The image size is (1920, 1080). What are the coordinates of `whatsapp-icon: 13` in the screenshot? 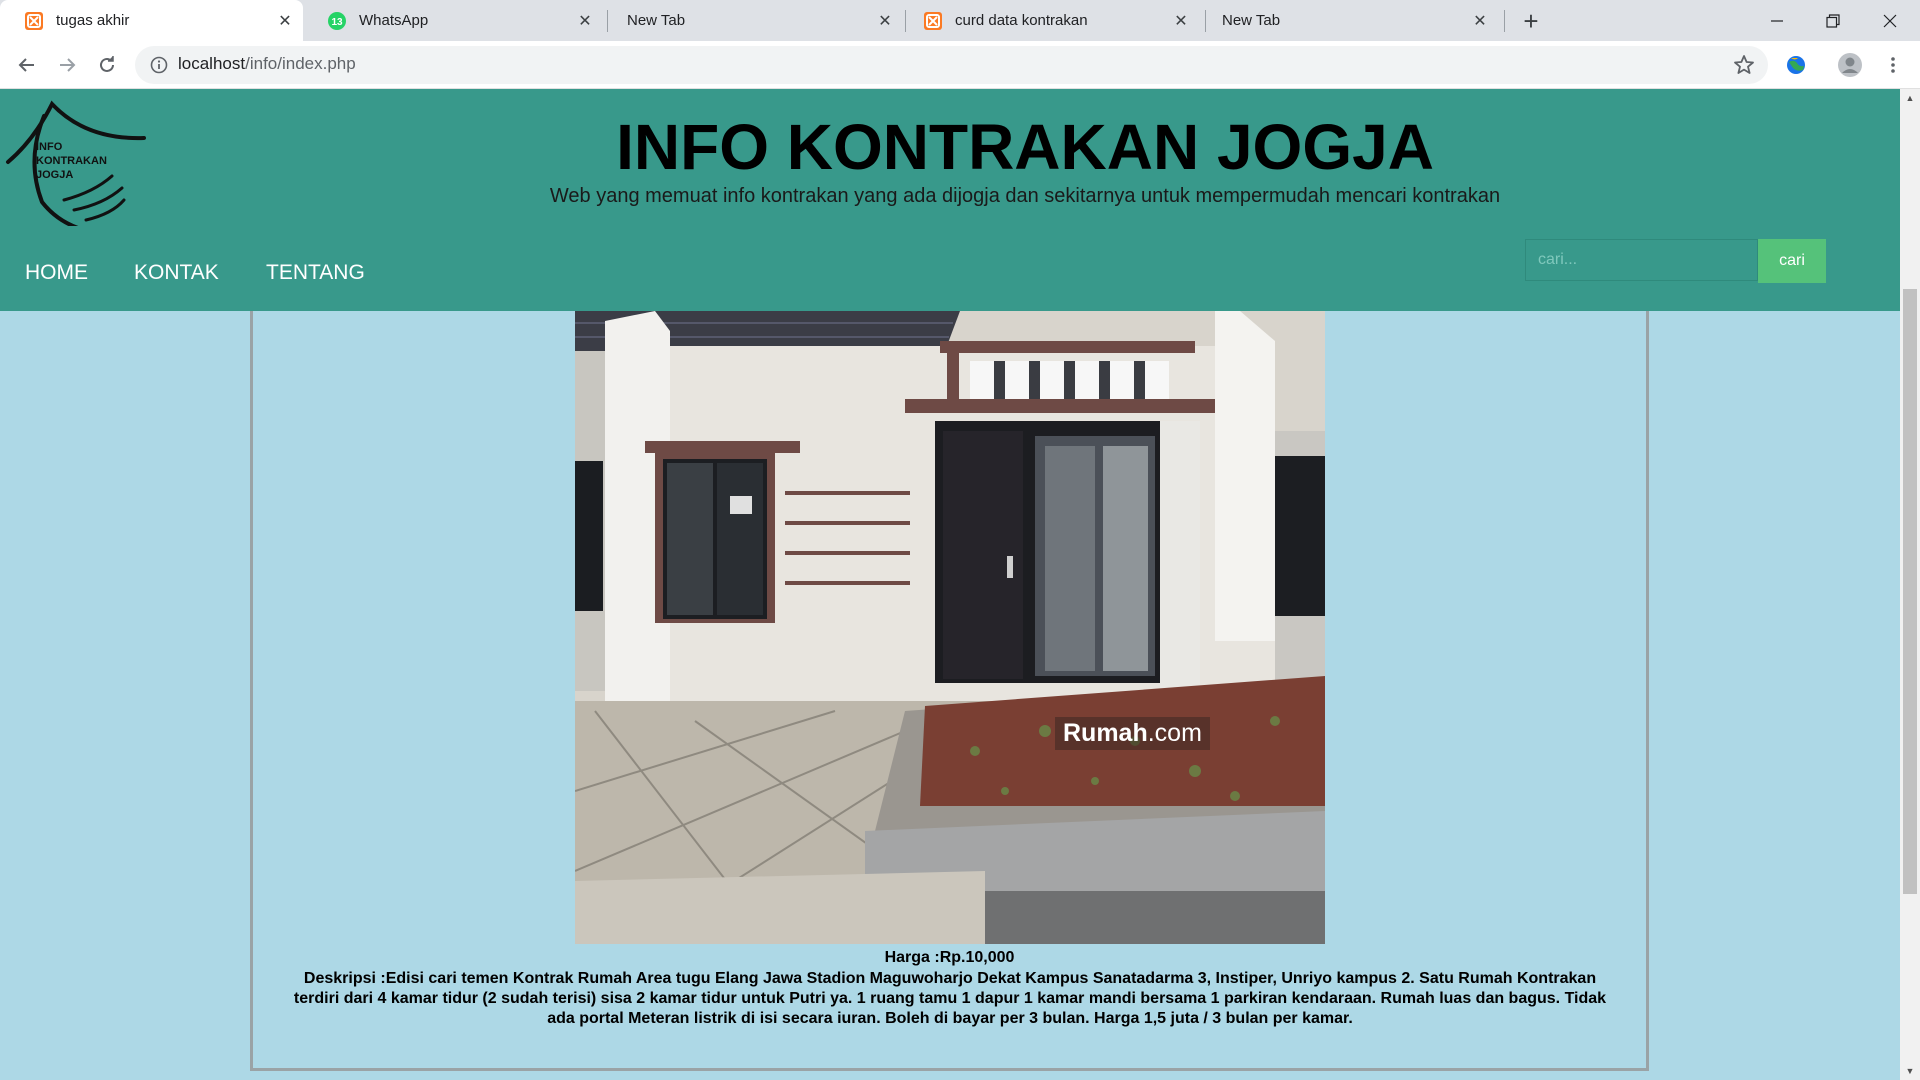 It's located at (337, 21).